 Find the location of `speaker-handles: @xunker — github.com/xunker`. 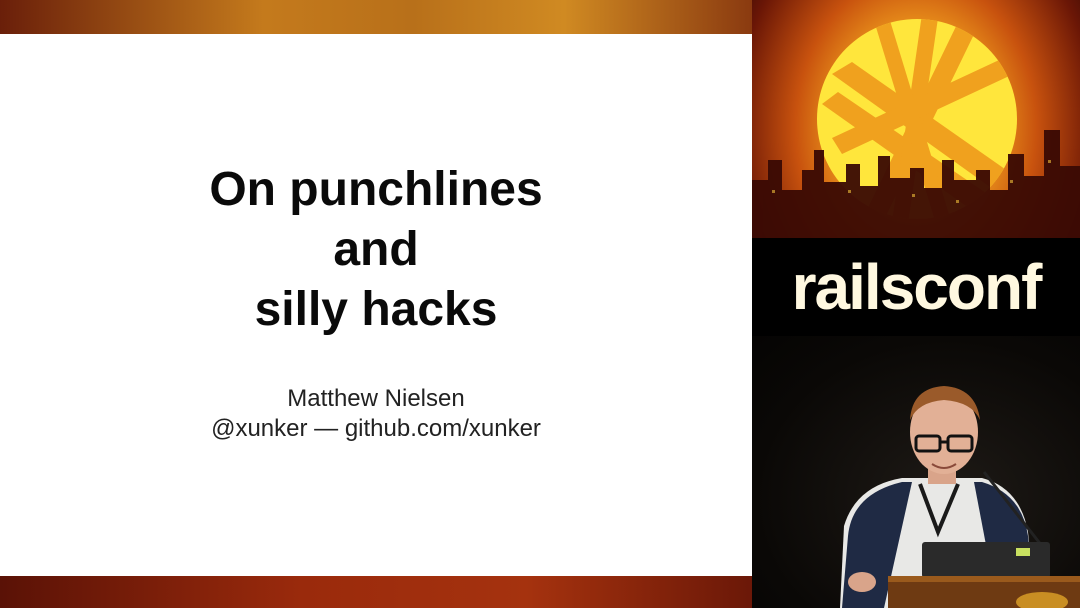

speaker-handles: @xunker — github.com/xunker is located at coordinates (376, 428).